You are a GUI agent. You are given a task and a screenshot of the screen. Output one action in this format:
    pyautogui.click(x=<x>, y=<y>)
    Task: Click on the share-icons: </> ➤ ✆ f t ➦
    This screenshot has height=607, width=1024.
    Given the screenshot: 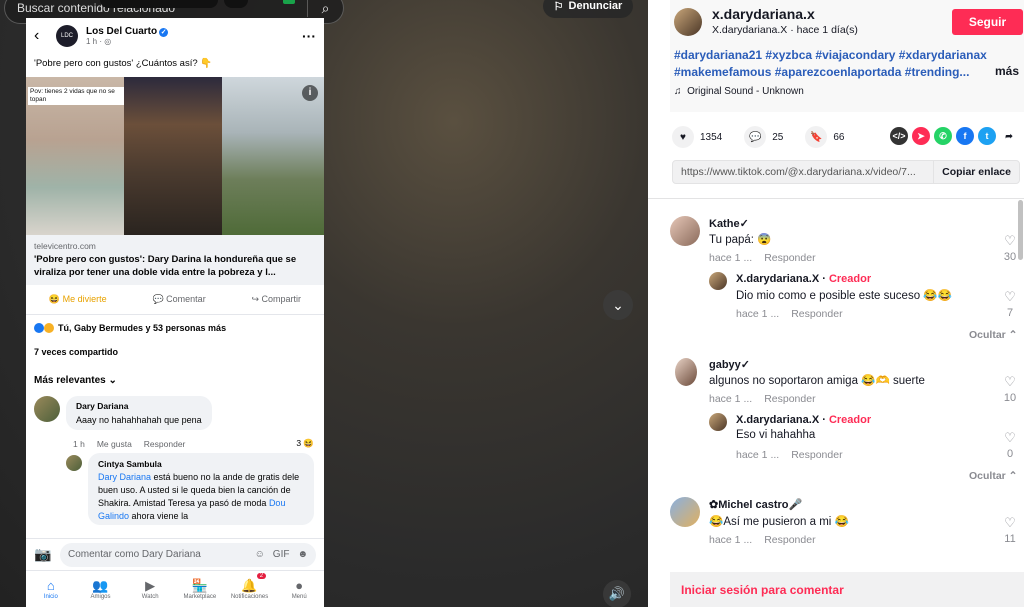 What is the action you would take?
    pyautogui.click(x=954, y=136)
    